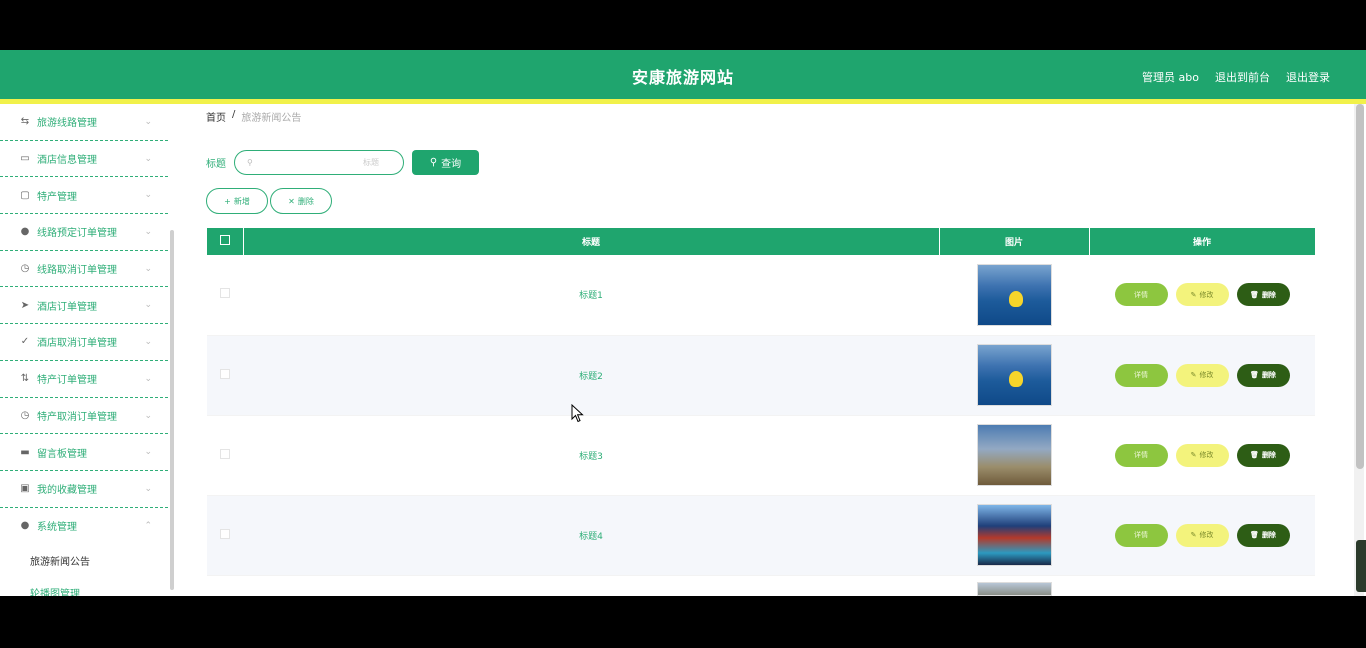 This screenshot has height=648, width=1366. What do you see at coordinates (216, 116) in the screenshot?
I see `breadcrumb-home: 首页` at bounding box center [216, 116].